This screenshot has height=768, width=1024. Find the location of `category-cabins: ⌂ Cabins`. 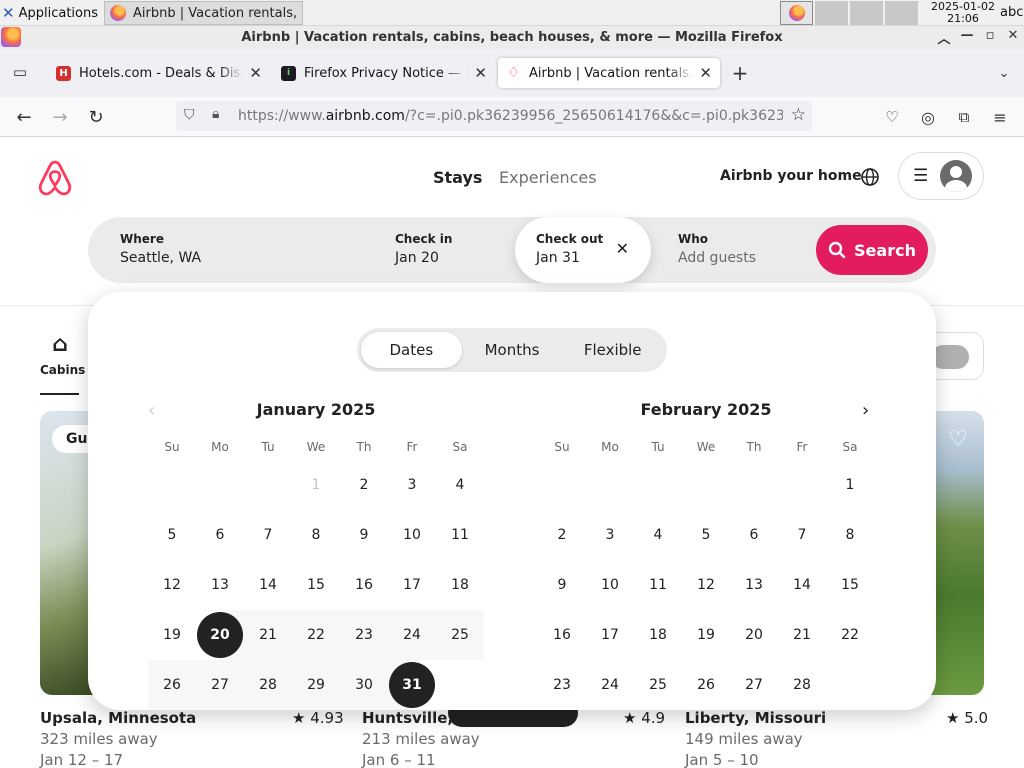

category-cabins: ⌂ Cabins is located at coordinates (62, 354).